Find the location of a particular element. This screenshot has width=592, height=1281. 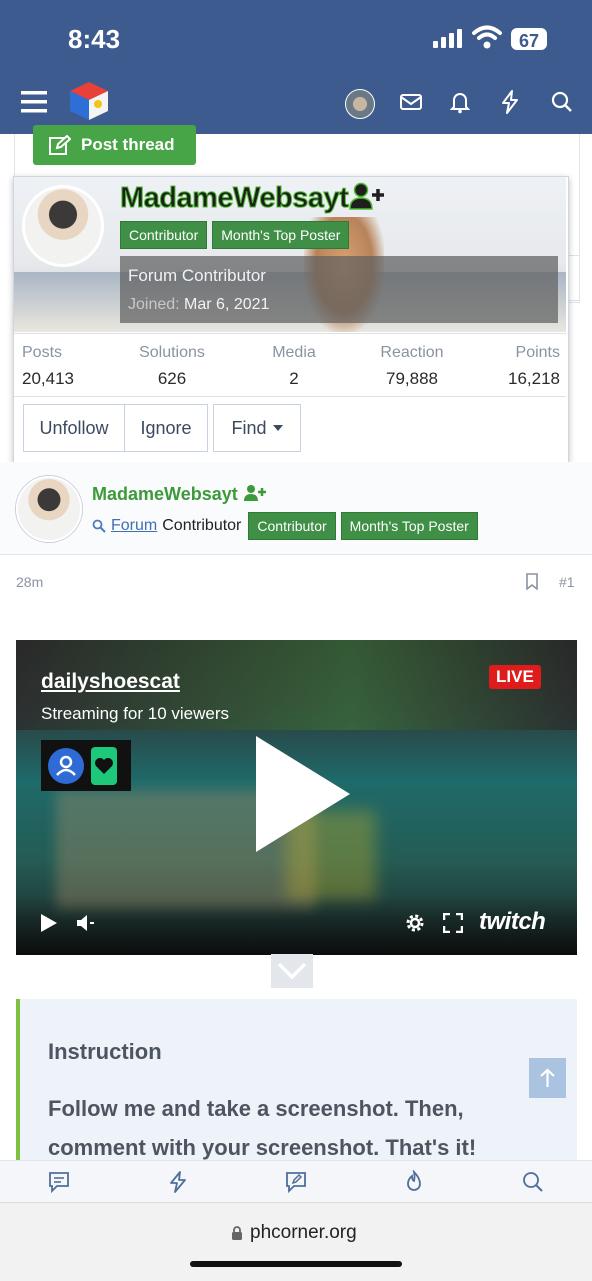

badge-row: Contributor Month's Top Poster is located at coordinates (235, 235).